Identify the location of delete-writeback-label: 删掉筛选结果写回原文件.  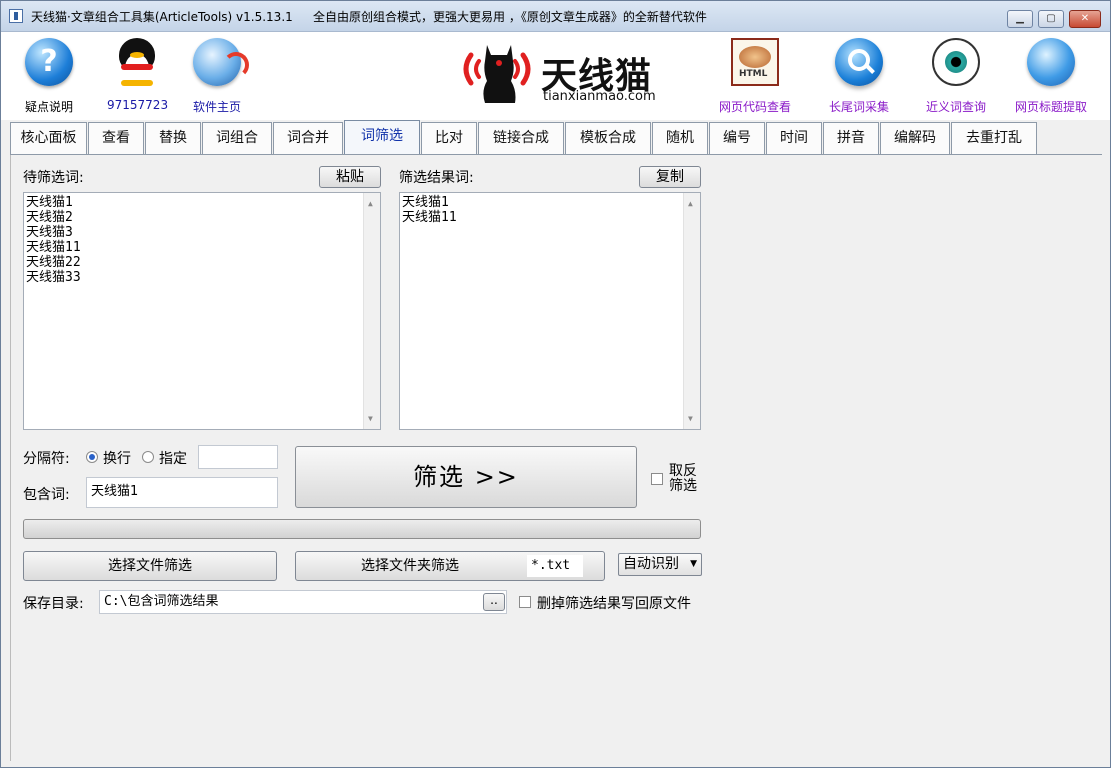
(614, 604).